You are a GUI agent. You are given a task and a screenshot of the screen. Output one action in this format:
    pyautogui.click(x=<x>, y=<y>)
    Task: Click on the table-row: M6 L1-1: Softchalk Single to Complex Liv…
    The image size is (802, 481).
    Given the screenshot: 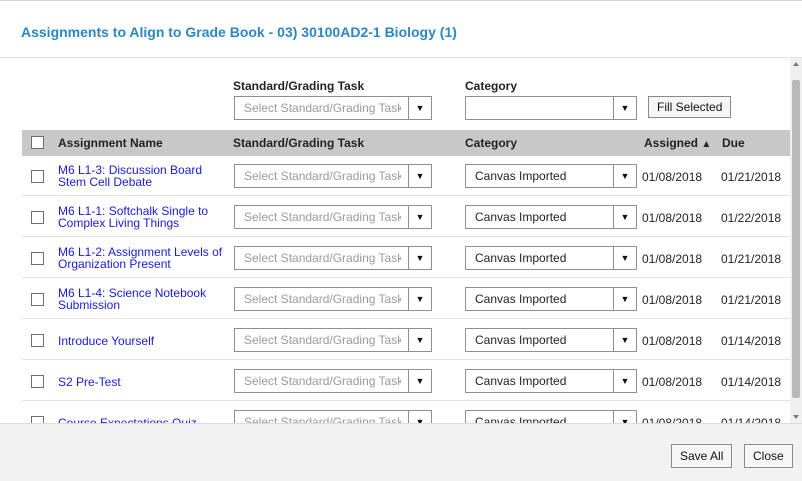 What is the action you would take?
    pyautogui.click(x=406, y=217)
    